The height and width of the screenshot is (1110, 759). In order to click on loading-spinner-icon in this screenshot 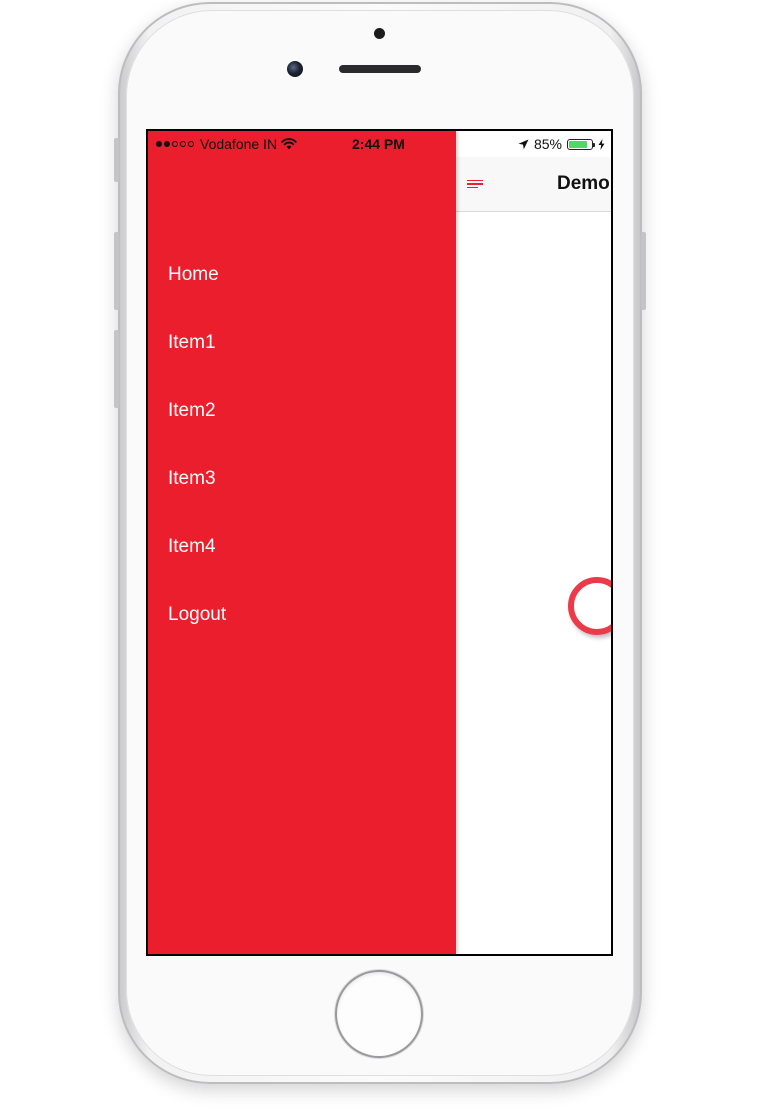, I will do `click(589, 606)`.